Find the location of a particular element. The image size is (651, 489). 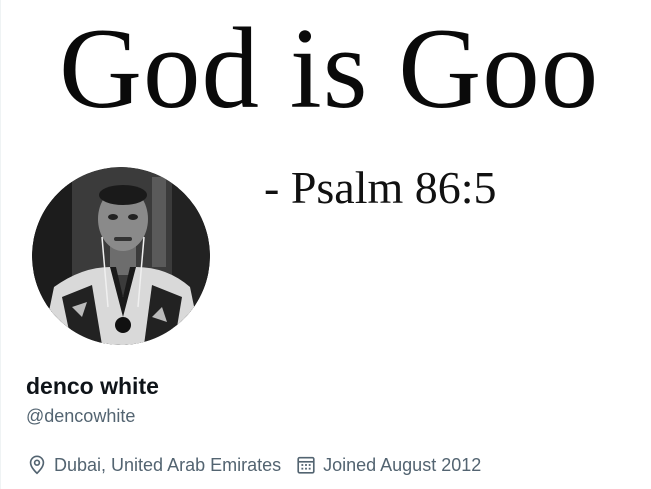

joined-item: Joined August 2012 is located at coordinates (388, 465).